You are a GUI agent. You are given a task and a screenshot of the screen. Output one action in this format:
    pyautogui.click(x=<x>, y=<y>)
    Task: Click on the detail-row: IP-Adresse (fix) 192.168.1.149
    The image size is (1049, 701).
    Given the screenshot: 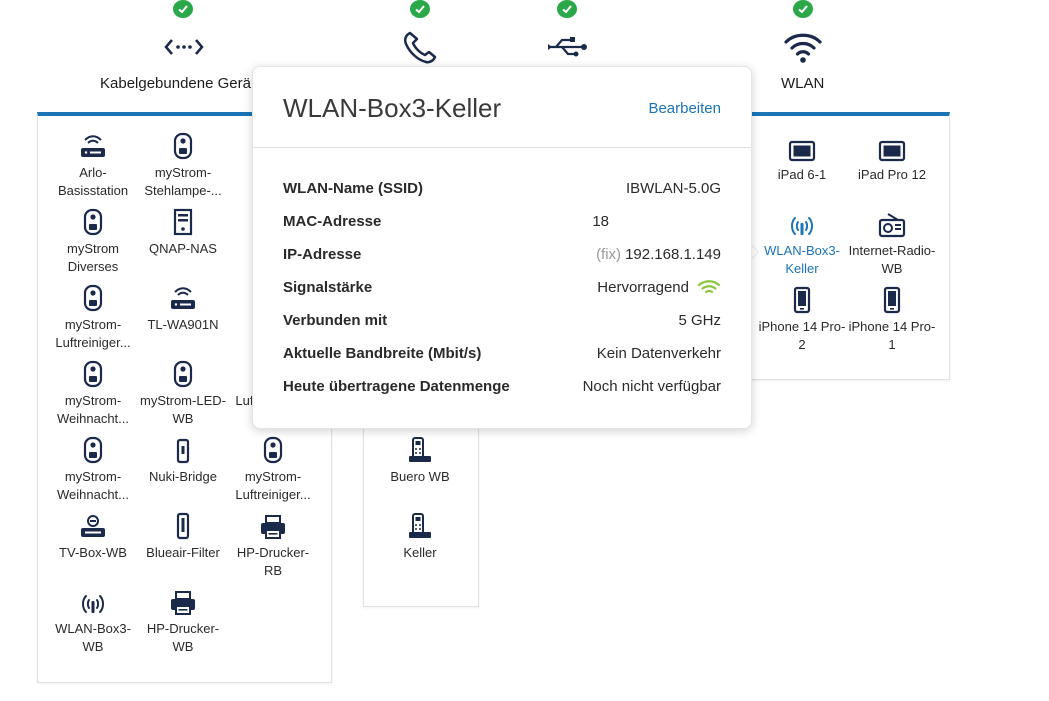 What is the action you would take?
    pyautogui.click(x=502, y=254)
    